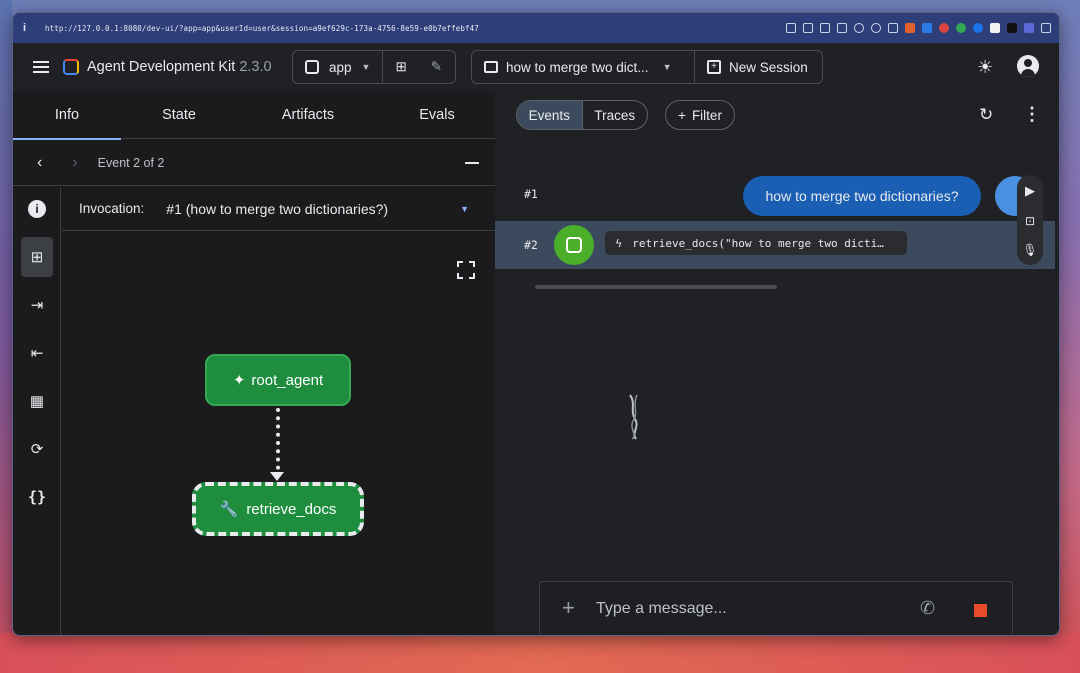  I want to click on add-attachment-icon: +, so click(568, 608).